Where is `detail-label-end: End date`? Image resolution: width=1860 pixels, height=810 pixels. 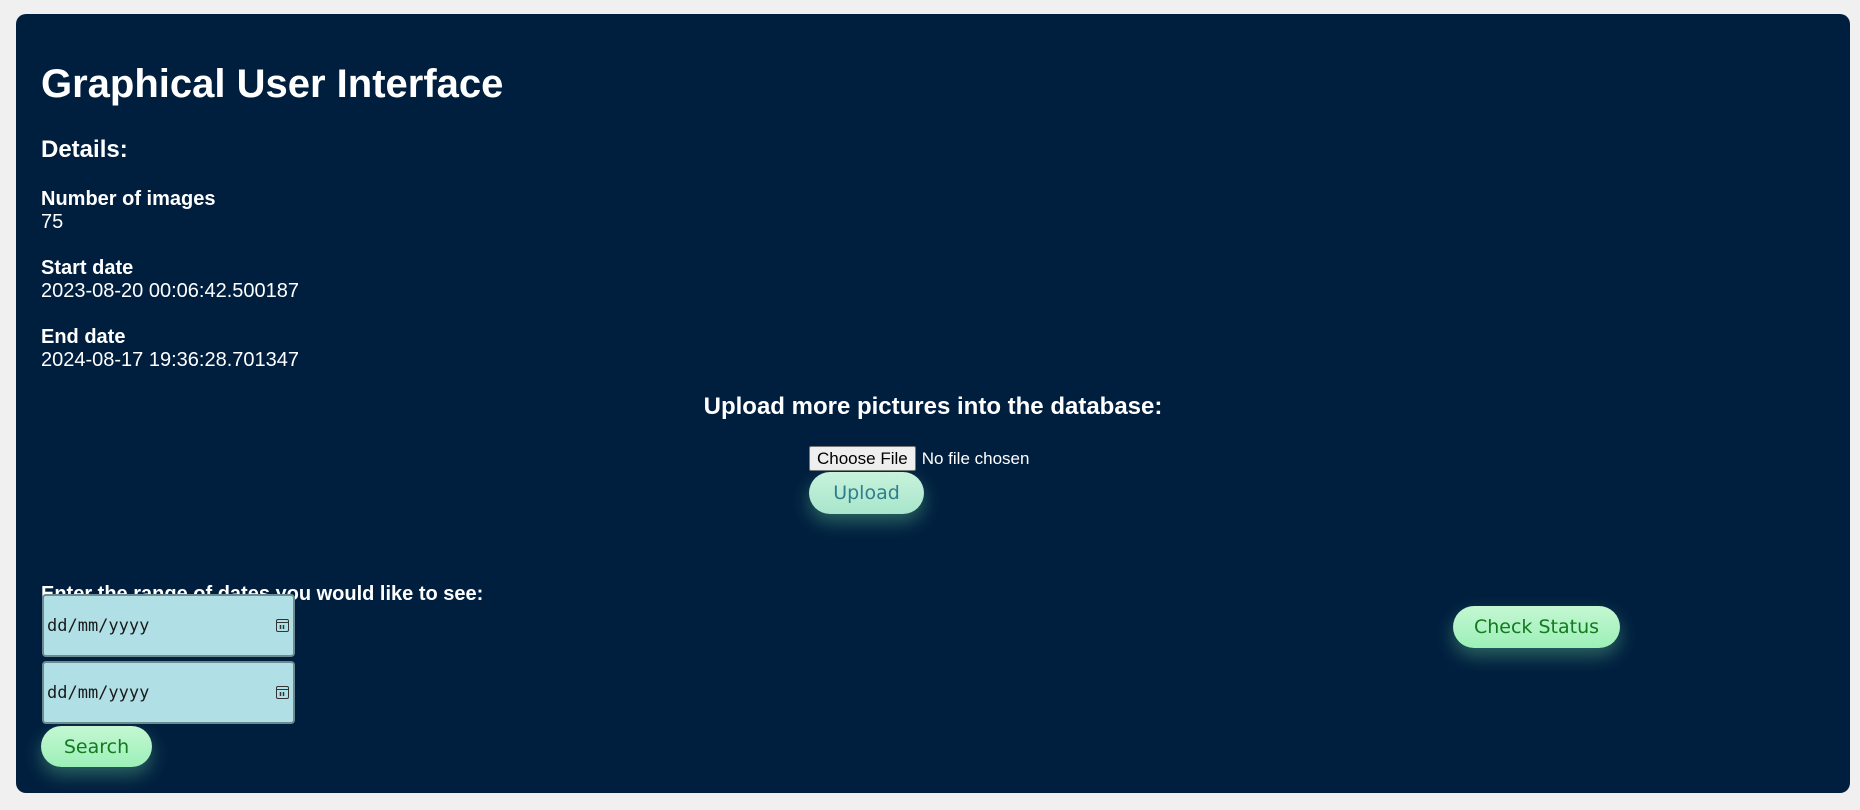 detail-label-end: End date is located at coordinates (83, 337).